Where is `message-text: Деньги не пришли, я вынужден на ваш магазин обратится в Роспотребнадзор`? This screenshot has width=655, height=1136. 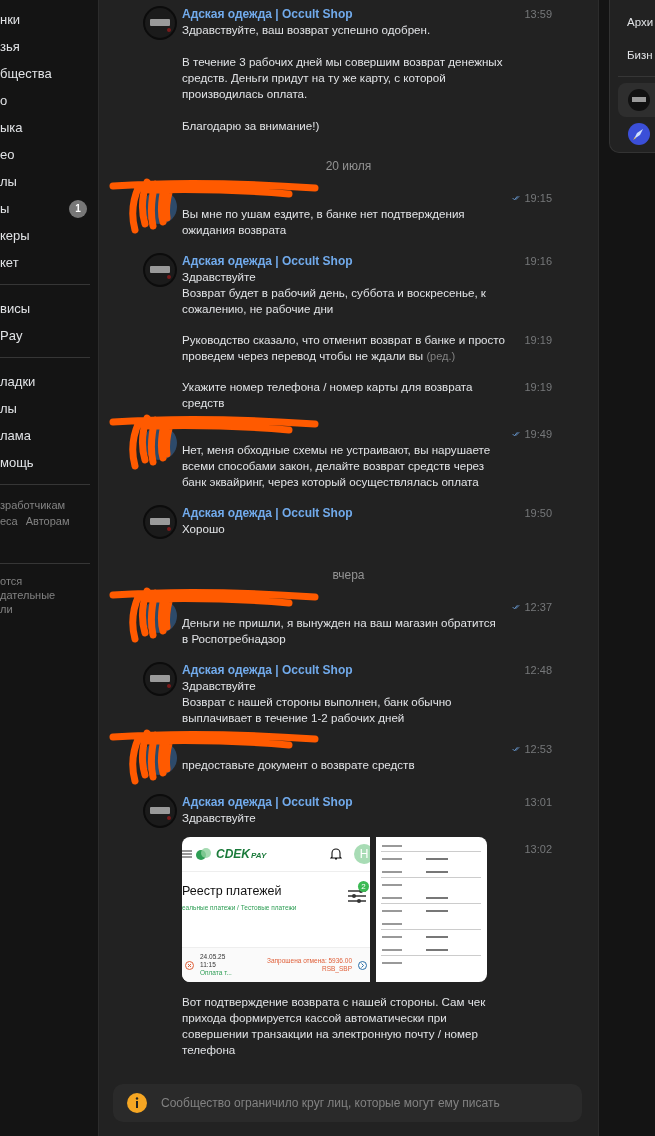 message-text: Деньги не пришли, я вынужден на ваш магазин обратится в Роспотребнадзор is located at coordinates (339, 631).